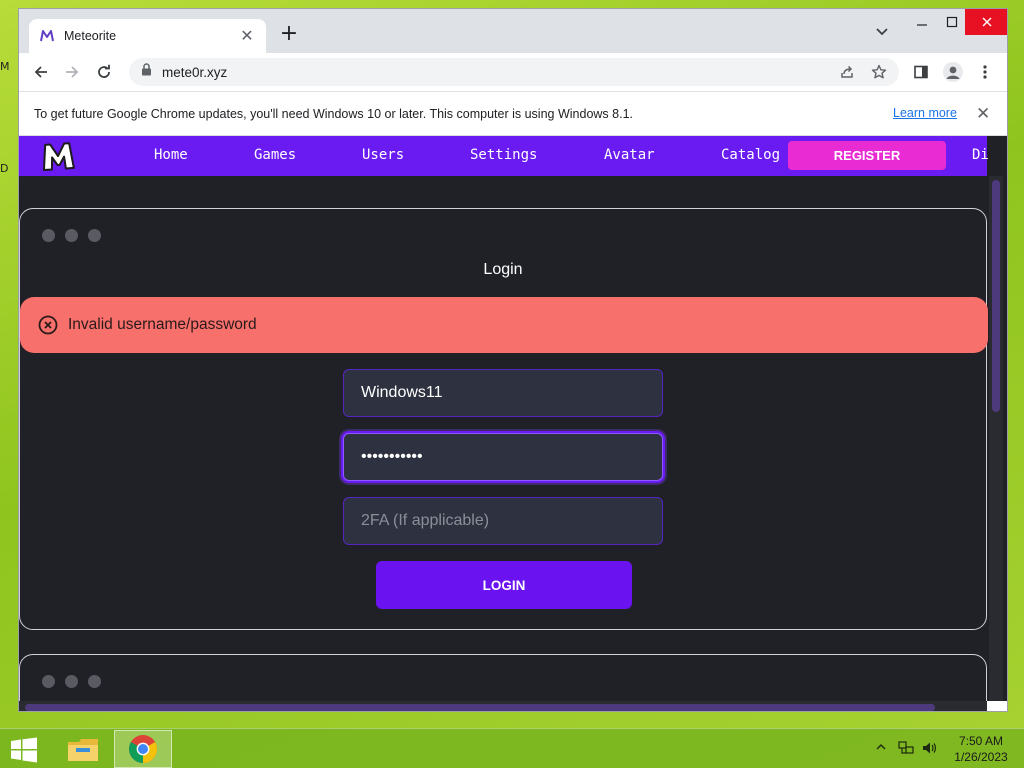 Image resolution: width=1024 pixels, height=768 pixels. I want to click on login-button: LOGIN, so click(504, 585).